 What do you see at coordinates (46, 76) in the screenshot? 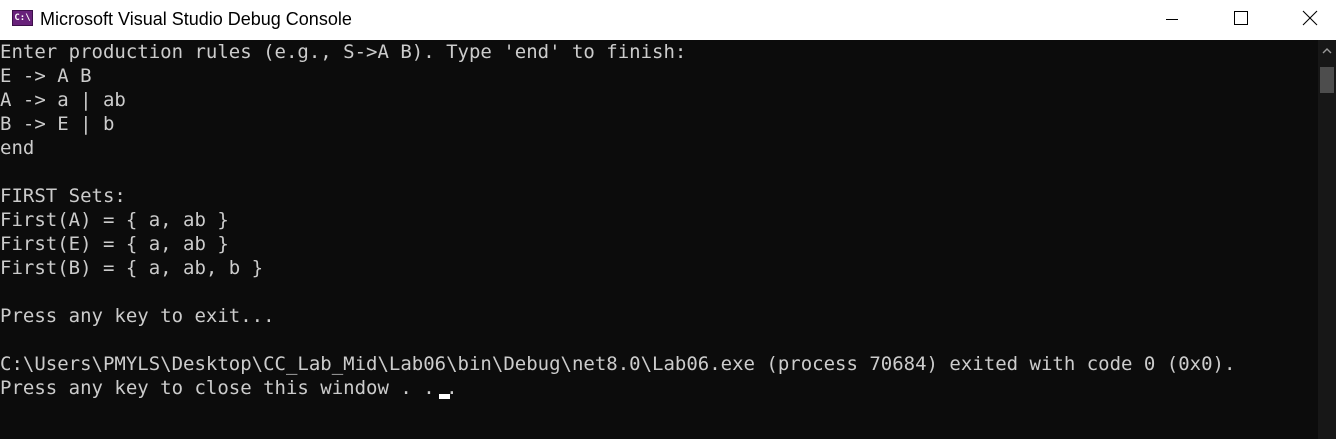
I see `console-line: E -> A B` at bounding box center [46, 76].